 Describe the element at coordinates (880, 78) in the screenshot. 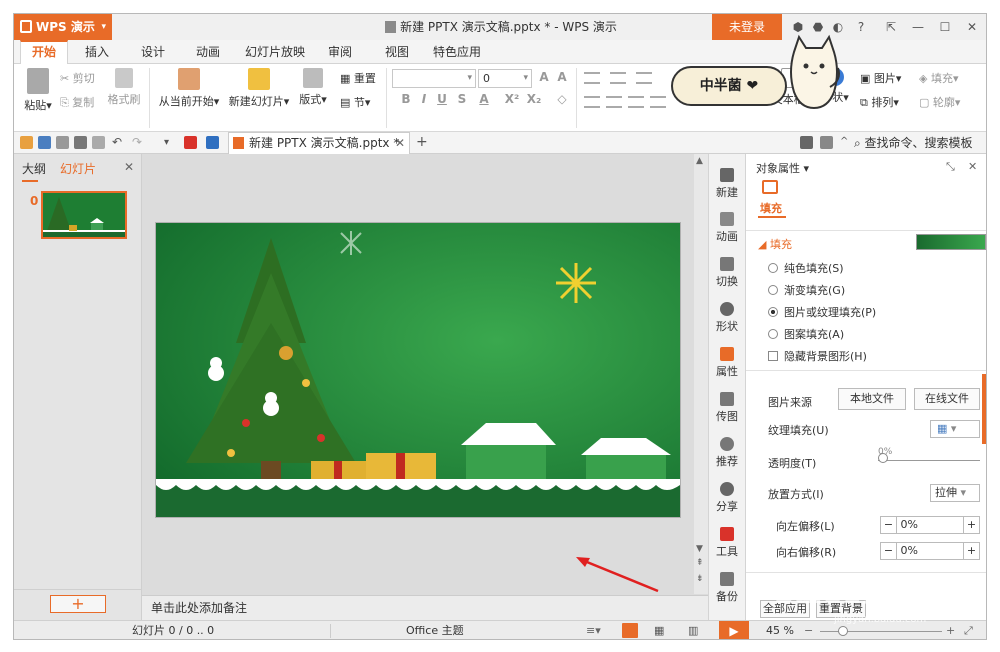

I see `picture-button: ▣ 图片▾` at that location.